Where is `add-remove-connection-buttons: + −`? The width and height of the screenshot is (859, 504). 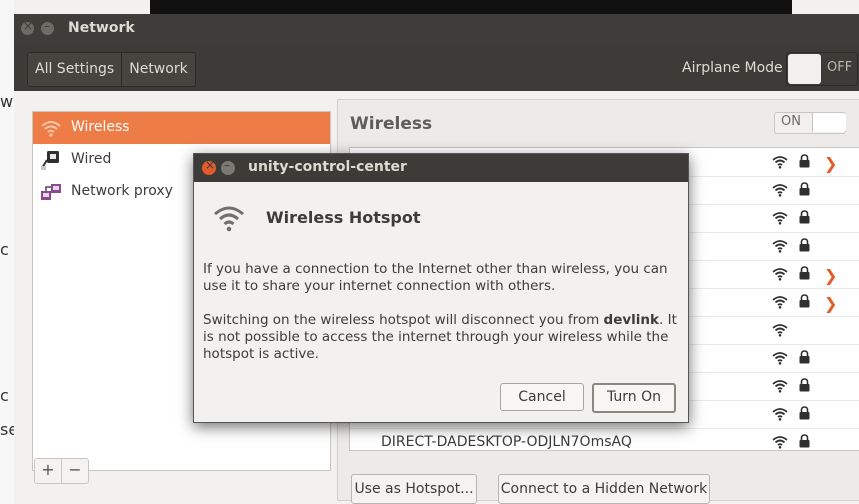
add-remove-connection-buttons: + − is located at coordinates (61, 471).